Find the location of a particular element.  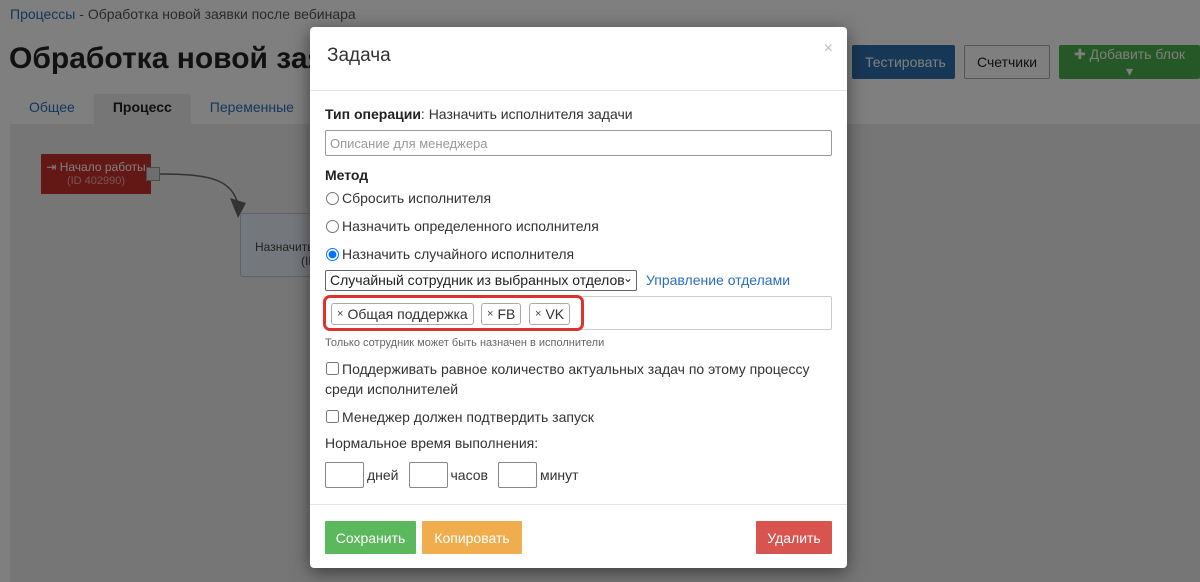

normal-time-label: Нормальное время выполнения: is located at coordinates (432, 443).